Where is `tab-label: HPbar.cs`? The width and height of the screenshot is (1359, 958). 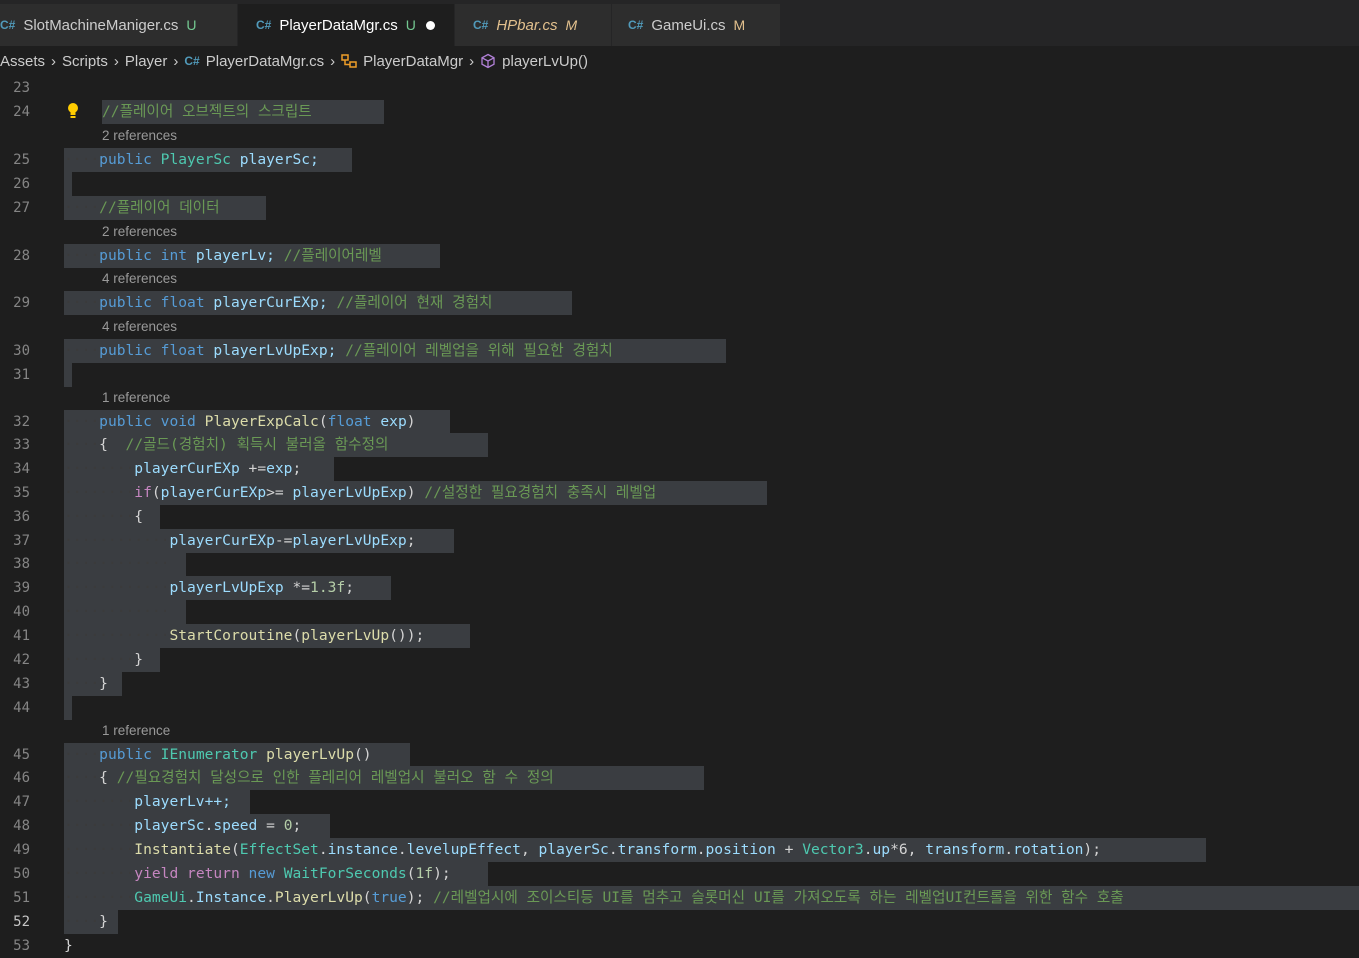
tab-label: HPbar.cs is located at coordinates (527, 25).